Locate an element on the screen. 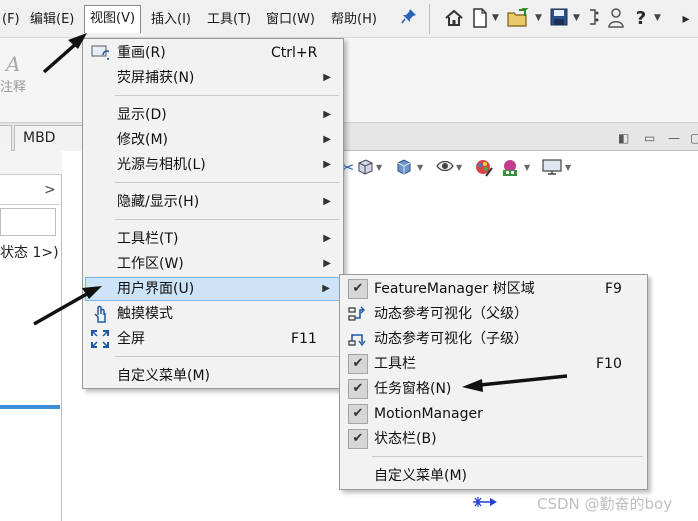 The height and width of the screenshot is (521, 698). submenu-item-dynamic-ref-child: 动态参考可视化（子级） is located at coordinates (493, 339).